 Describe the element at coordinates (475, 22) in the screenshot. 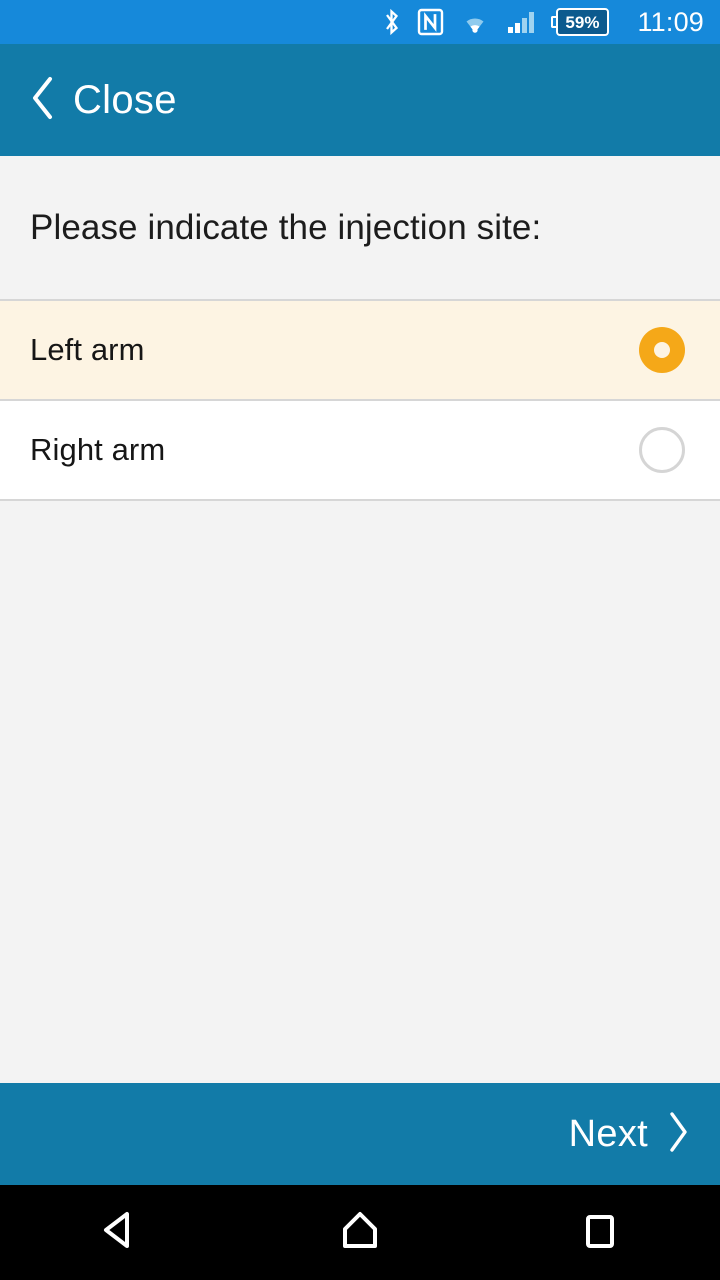

I see `wifi-icon` at that location.